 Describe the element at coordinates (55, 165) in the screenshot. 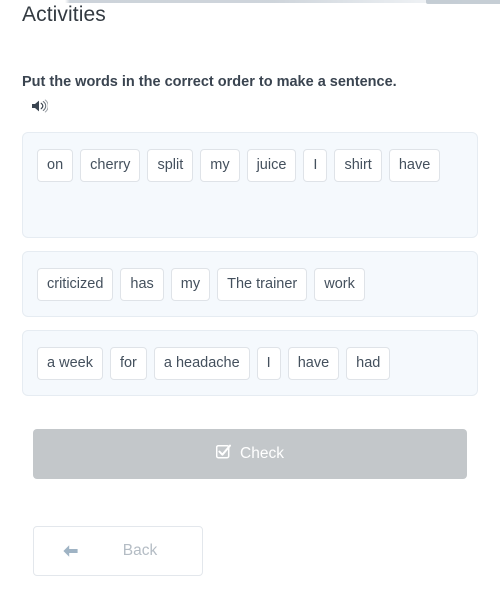

I see `word-chip: on` at that location.